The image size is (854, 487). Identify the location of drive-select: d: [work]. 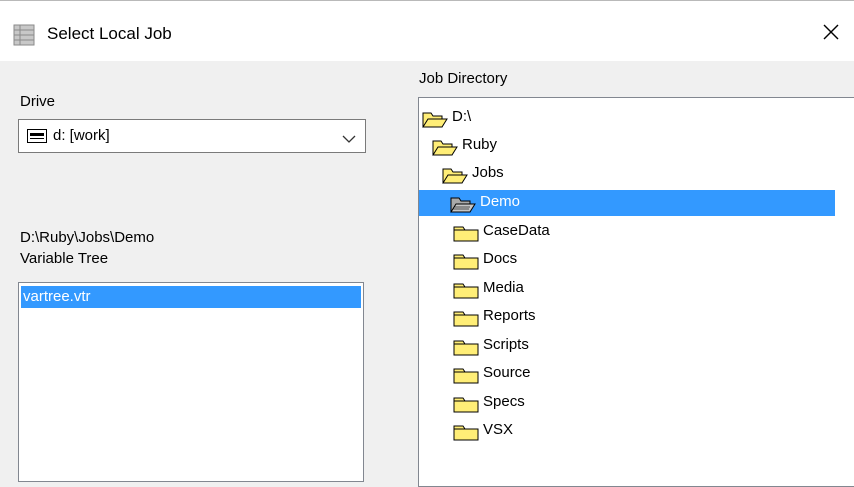
(192, 136).